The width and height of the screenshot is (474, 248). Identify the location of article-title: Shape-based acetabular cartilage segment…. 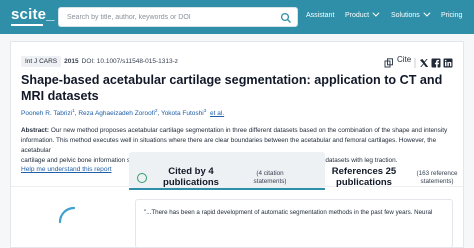
(232, 88).